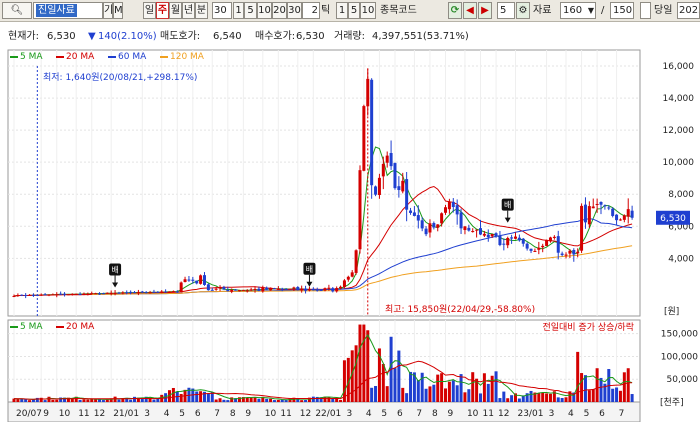 This screenshot has height=422, width=700. Describe the element at coordinates (29, 414) in the screenshot. I see `x-tick-label: 20/07` at that location.